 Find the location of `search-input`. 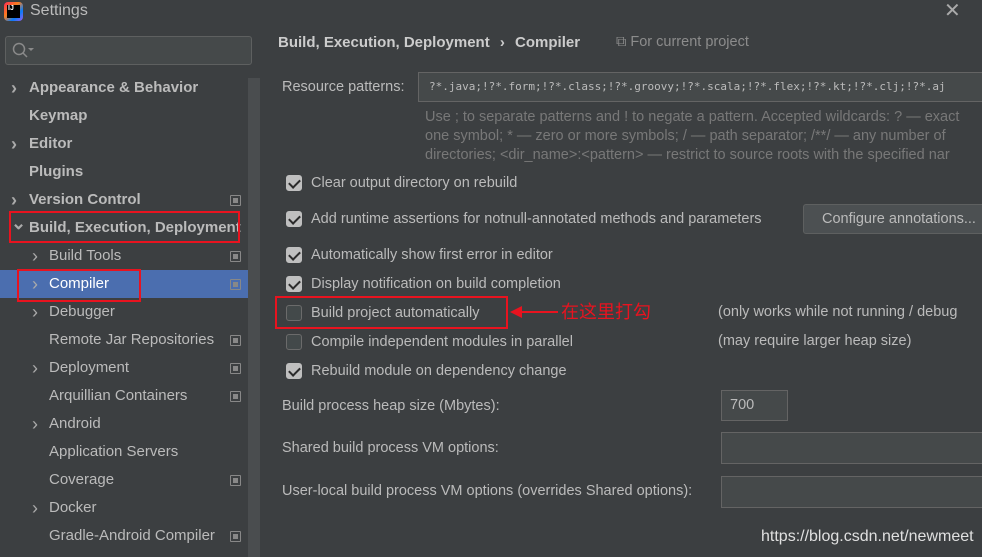

search-input is located at coordinates (128, 50).